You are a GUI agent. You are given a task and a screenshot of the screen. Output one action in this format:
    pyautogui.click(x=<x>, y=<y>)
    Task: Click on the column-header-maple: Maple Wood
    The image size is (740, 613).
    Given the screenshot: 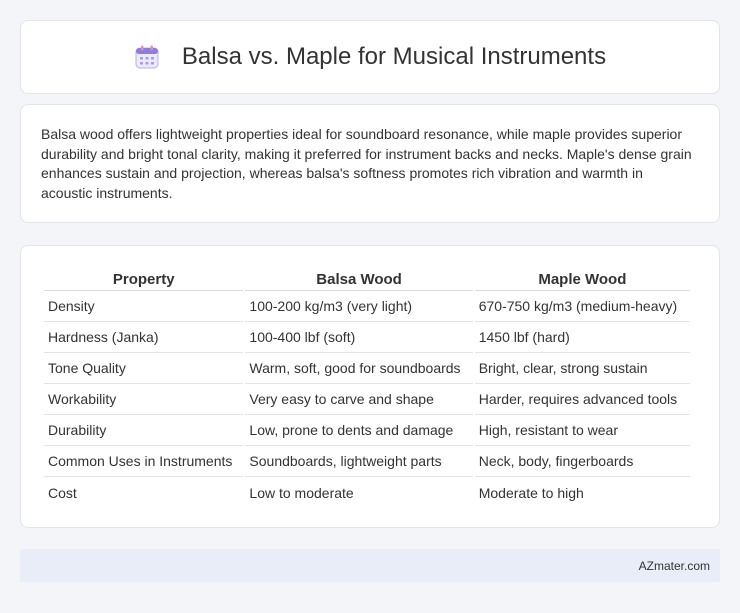 What is the action you would take?
    pyautogui.click(x=582, y=278)
    